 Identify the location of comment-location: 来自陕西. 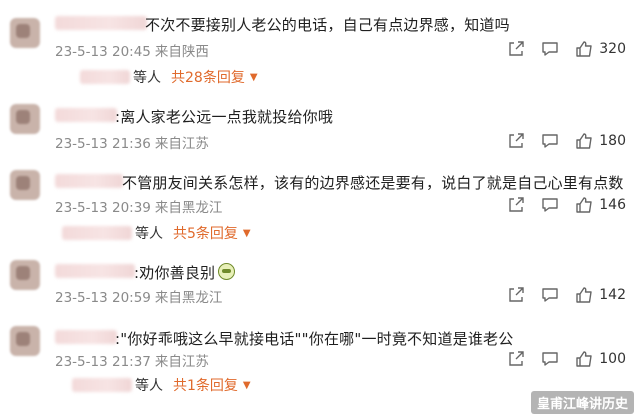
(181, 52).